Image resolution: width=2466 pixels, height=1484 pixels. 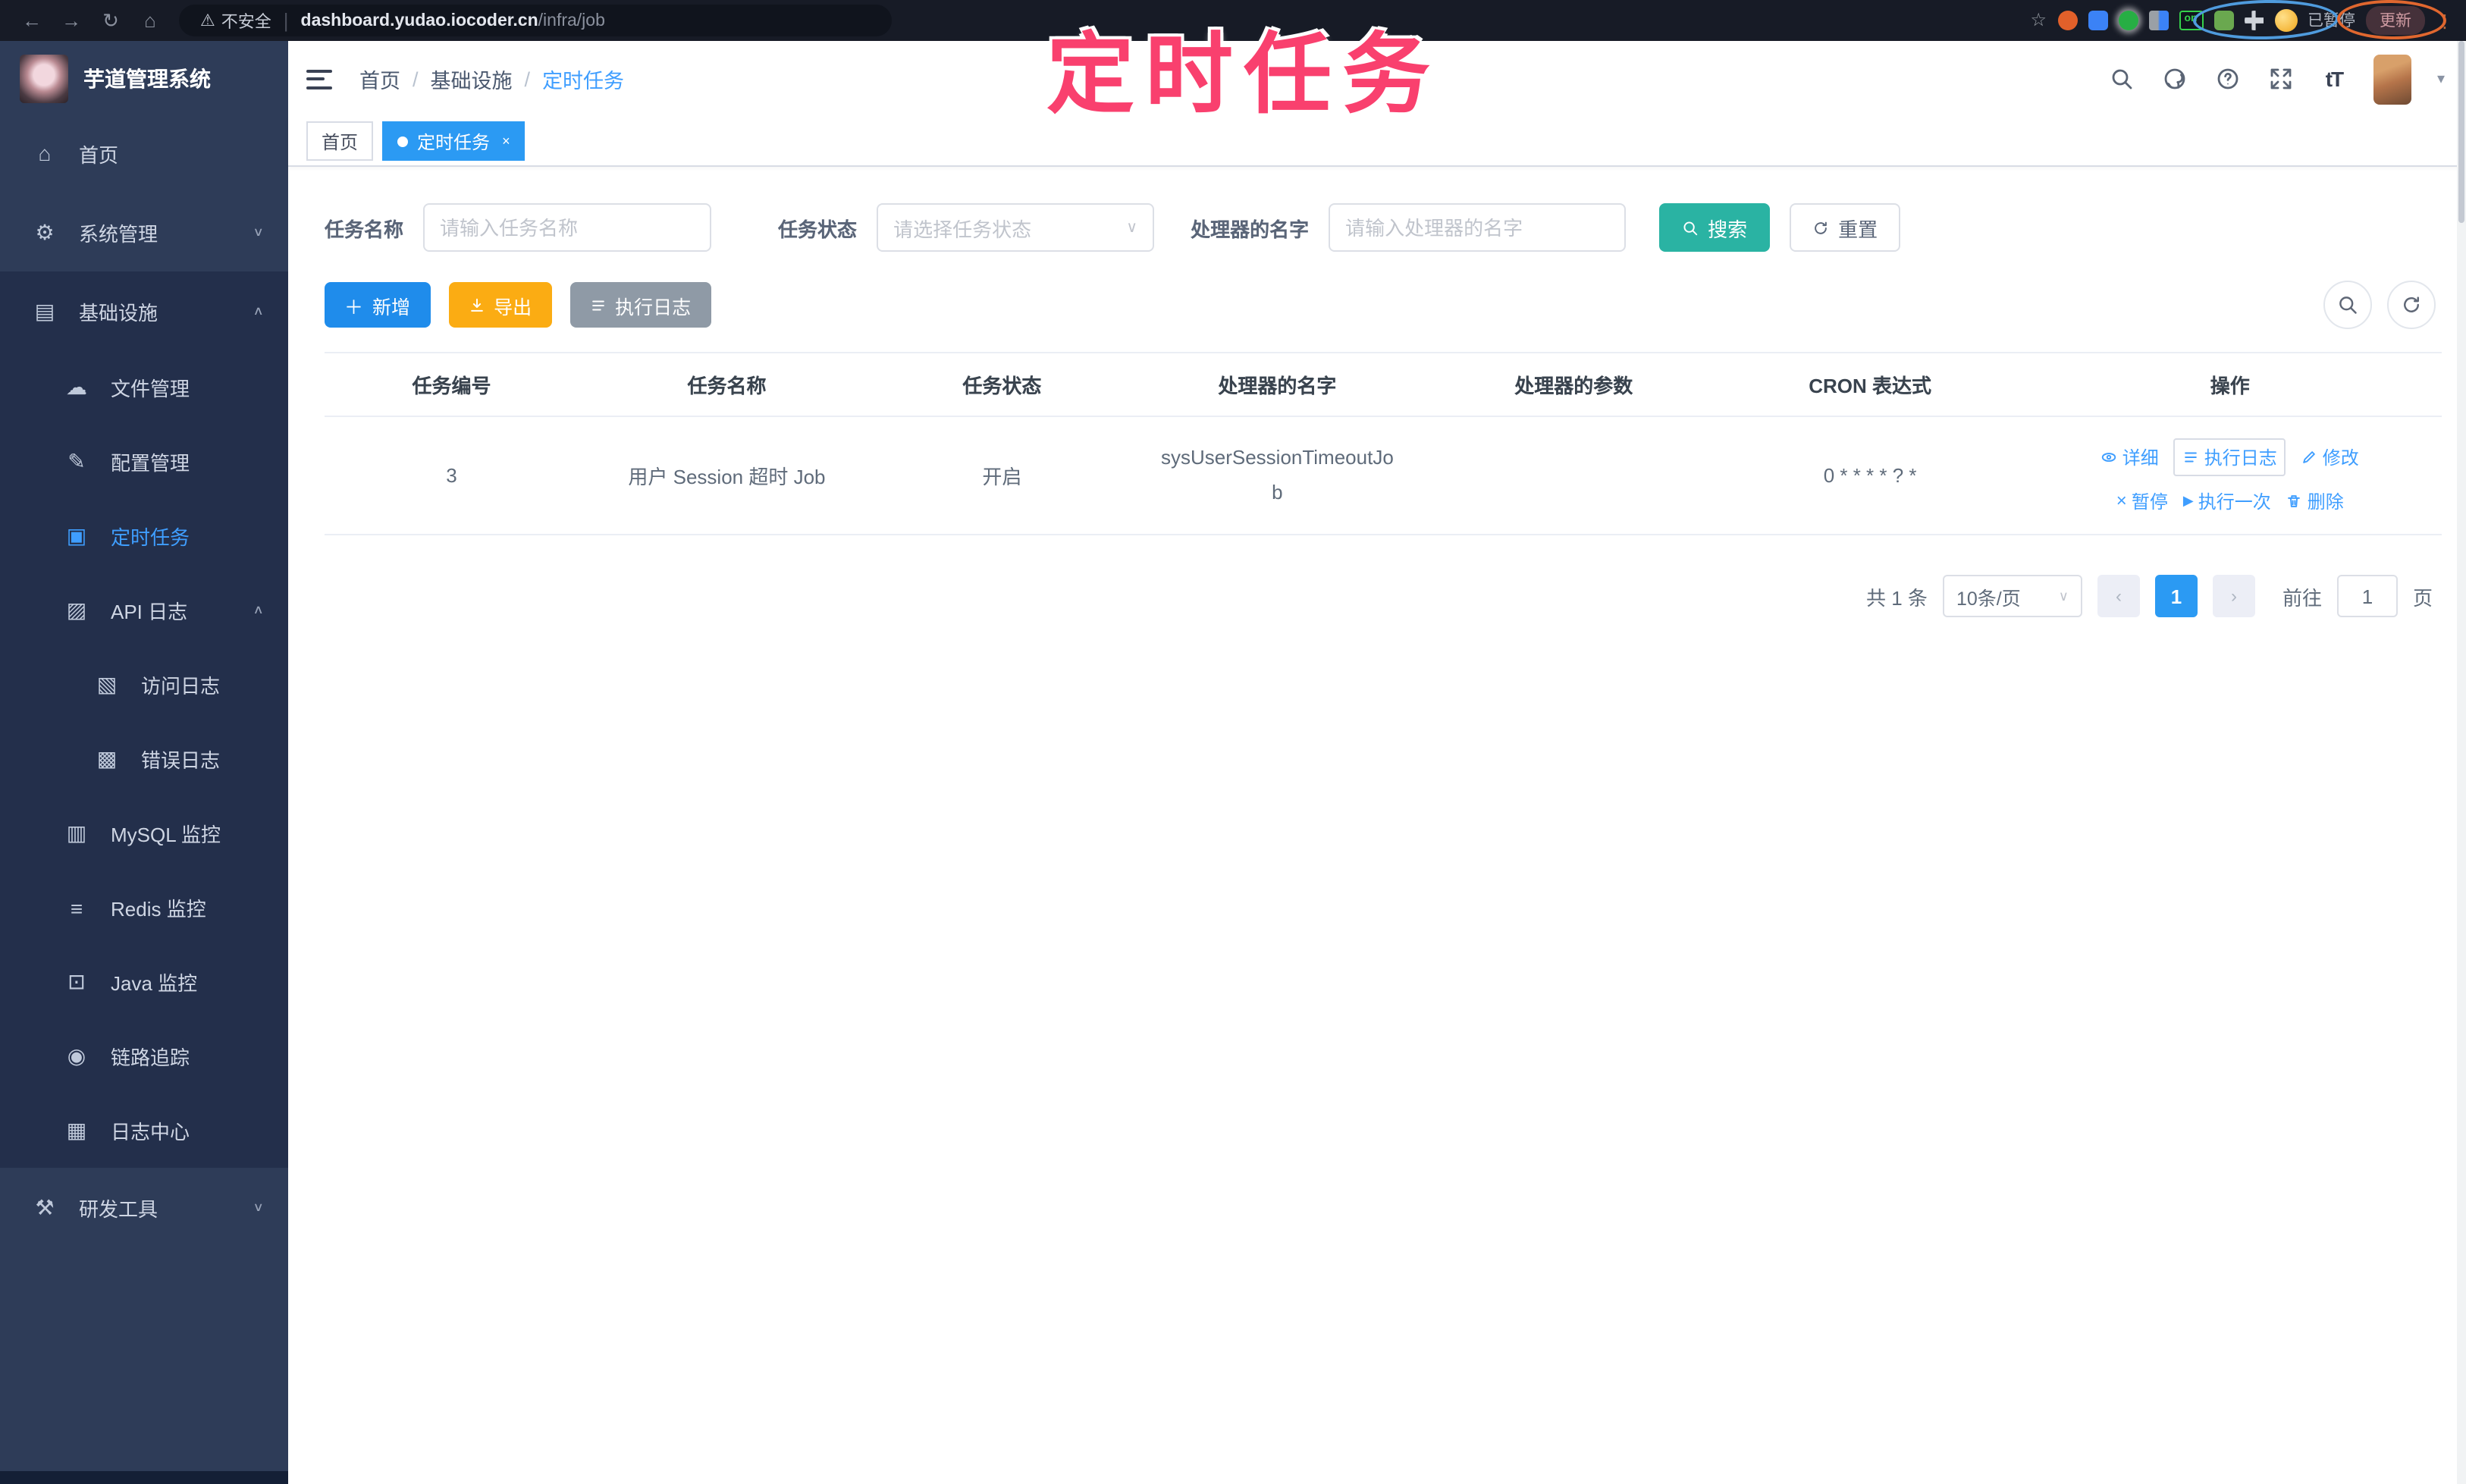 I want to click on browser-profile-avatar, so click(x=2285, y=20).